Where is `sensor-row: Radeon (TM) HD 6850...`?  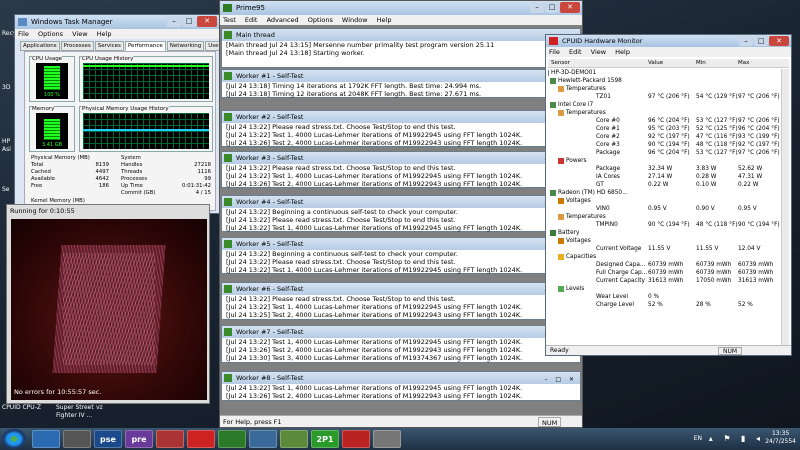 sensor-row: Radeon (TM) HD 6850... is located at coordinates (664, 193).